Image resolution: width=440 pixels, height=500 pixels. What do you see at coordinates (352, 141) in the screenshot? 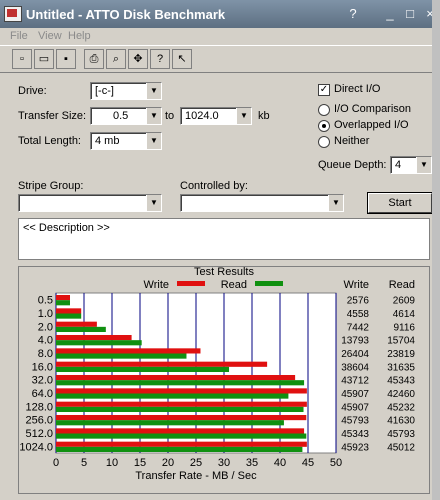
I see `neither-label: Neither` at bounding box center [352, 141].